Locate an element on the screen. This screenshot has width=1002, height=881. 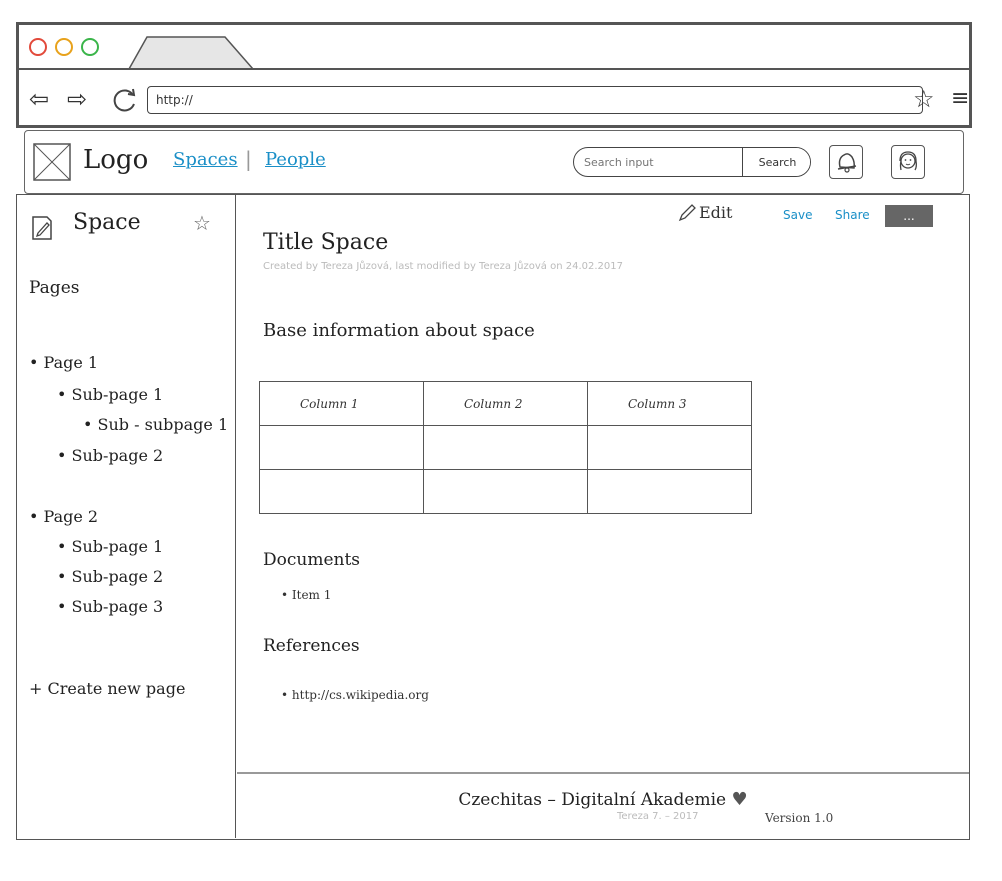
table-header-row: Column 1 Column 2 Column 3 is located at coordinates (505, 403).